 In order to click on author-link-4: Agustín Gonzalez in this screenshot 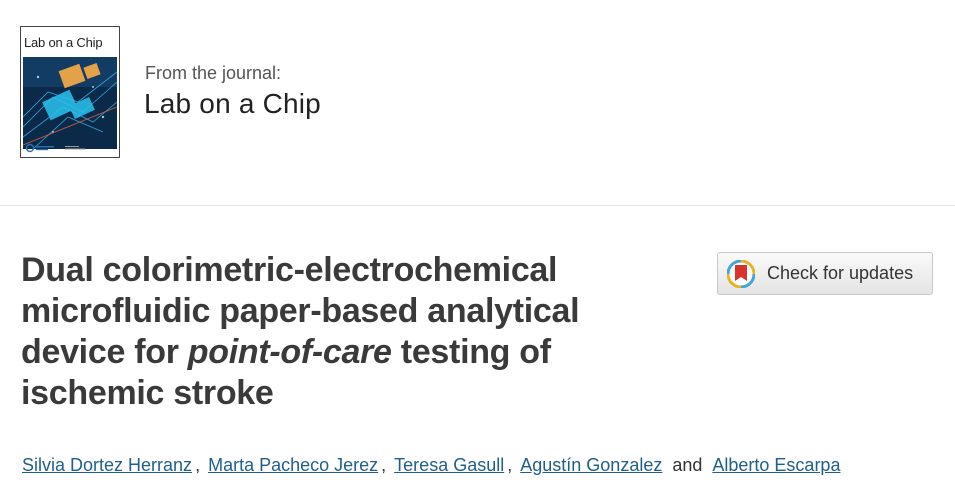, I will do `click(591, 465)`.